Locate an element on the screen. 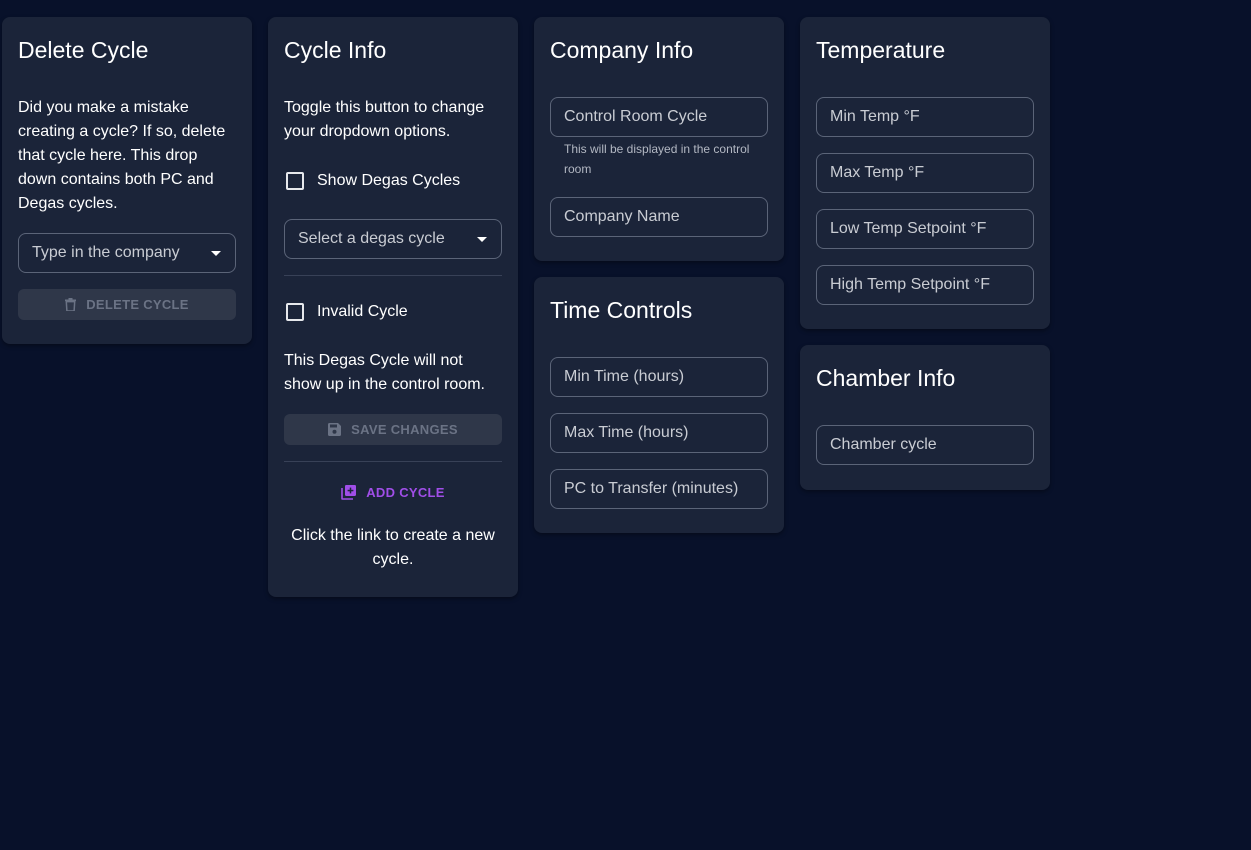 This screenshot has height=850, width=1251. min-time-placeholder: Min Time (hours) is located at coordinates (624, 376).